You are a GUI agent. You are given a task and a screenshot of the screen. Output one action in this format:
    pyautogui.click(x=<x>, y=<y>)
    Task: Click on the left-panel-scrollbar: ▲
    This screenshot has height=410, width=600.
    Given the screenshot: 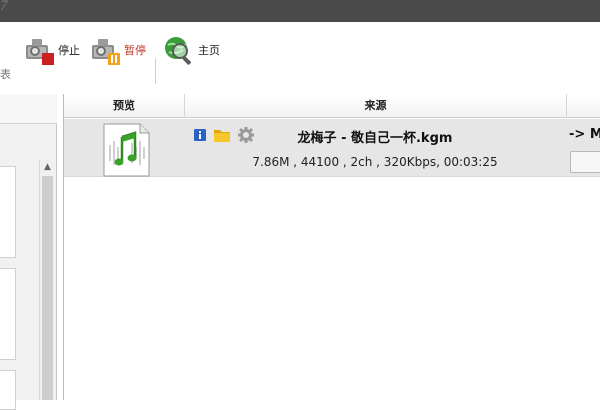 What is the action you would take?
    pyautogui.click(x=47, y=280)
    